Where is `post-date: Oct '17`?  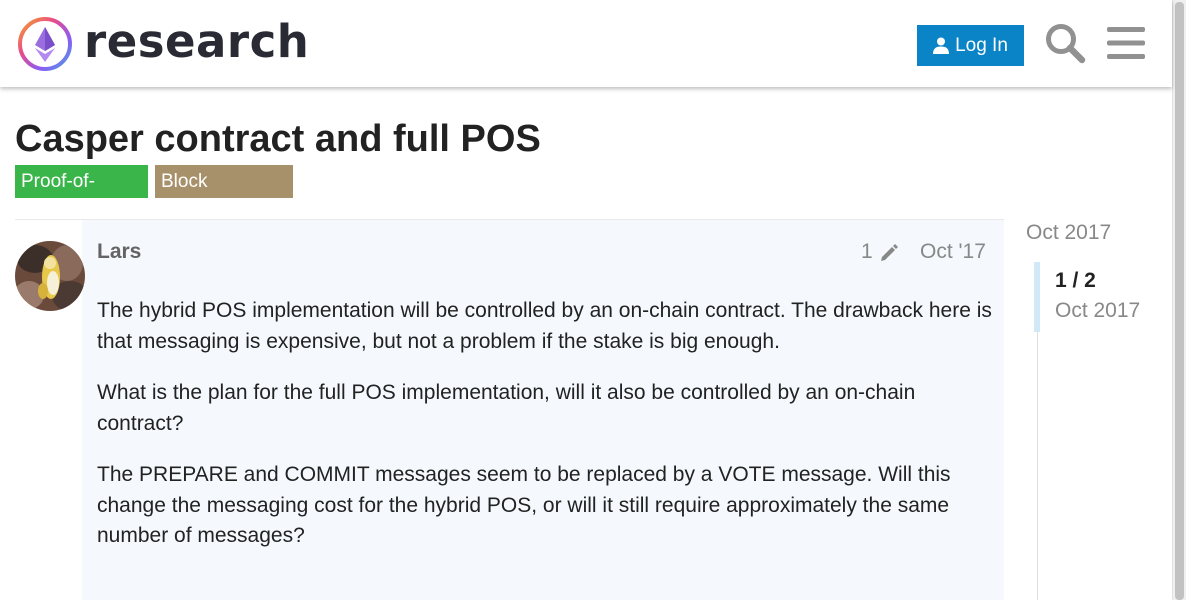
post-date: Oct '17 is located at coordinates (953, 252).